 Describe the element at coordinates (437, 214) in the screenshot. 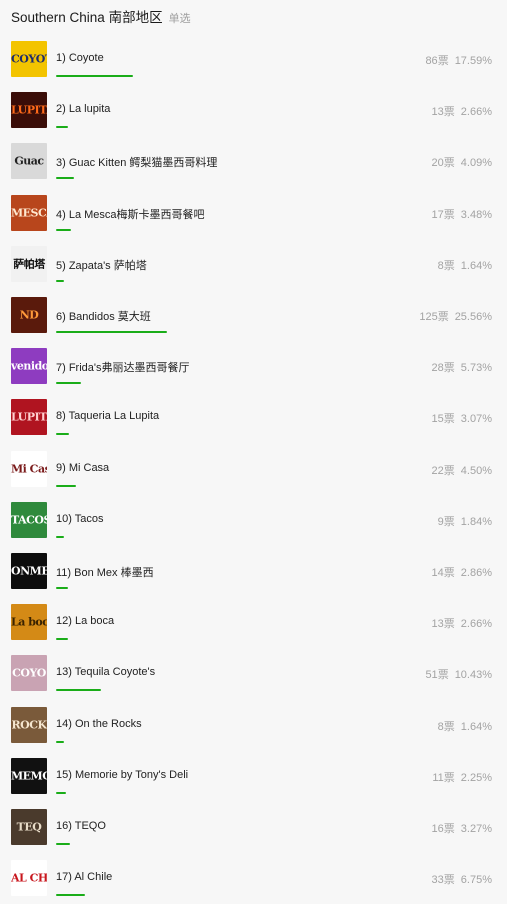

I see `vote-count: 17` at that location.